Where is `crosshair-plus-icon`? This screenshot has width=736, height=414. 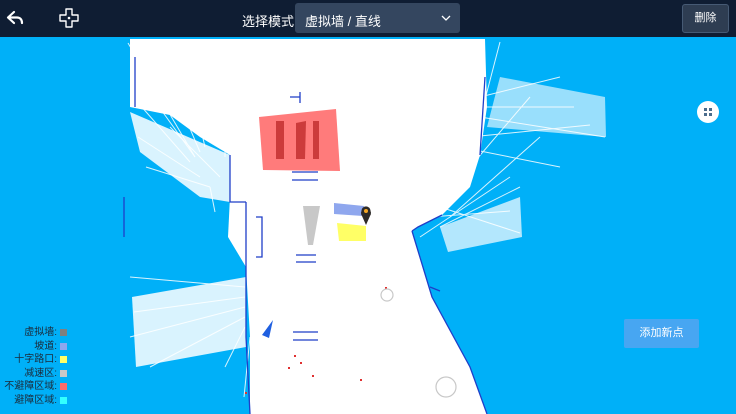 crosshair-plus-icon is located at coordinates (69, 18).